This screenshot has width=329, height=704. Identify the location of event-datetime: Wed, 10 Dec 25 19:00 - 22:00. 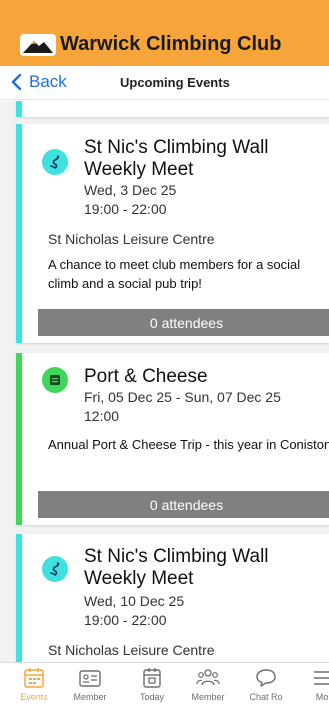
(206, 611).